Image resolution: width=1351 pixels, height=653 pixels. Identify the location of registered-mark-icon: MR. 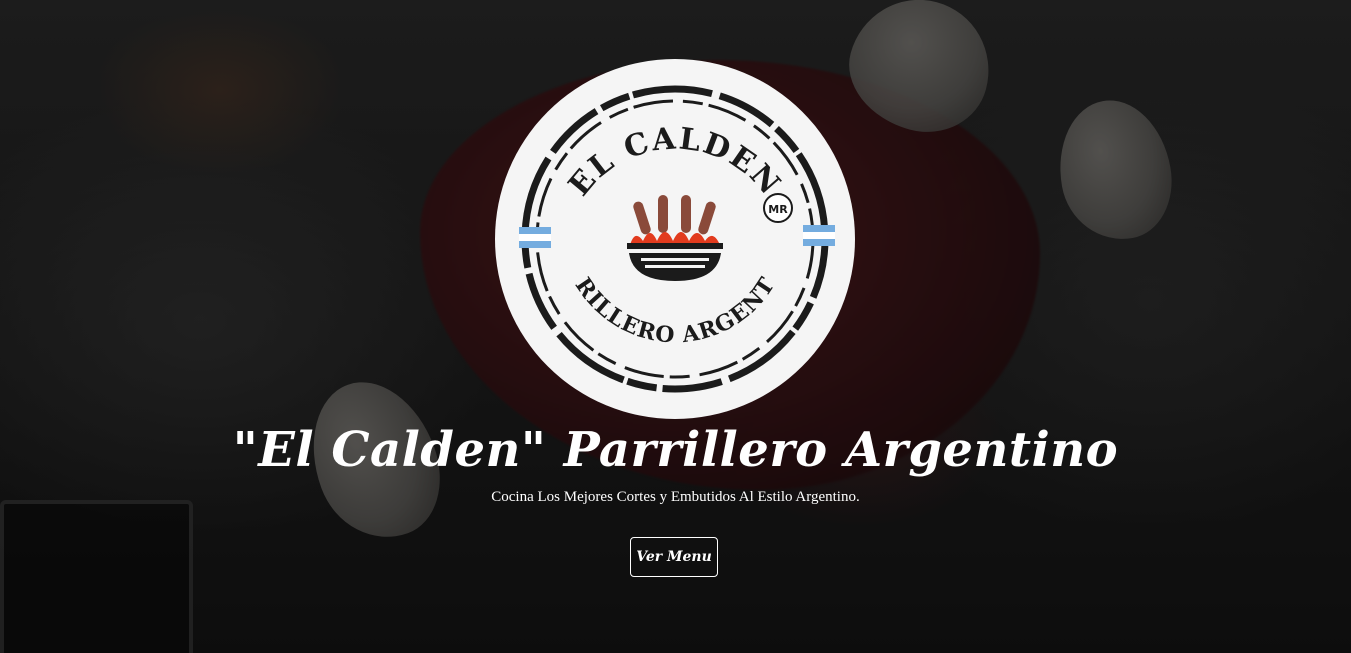
(778, 208).